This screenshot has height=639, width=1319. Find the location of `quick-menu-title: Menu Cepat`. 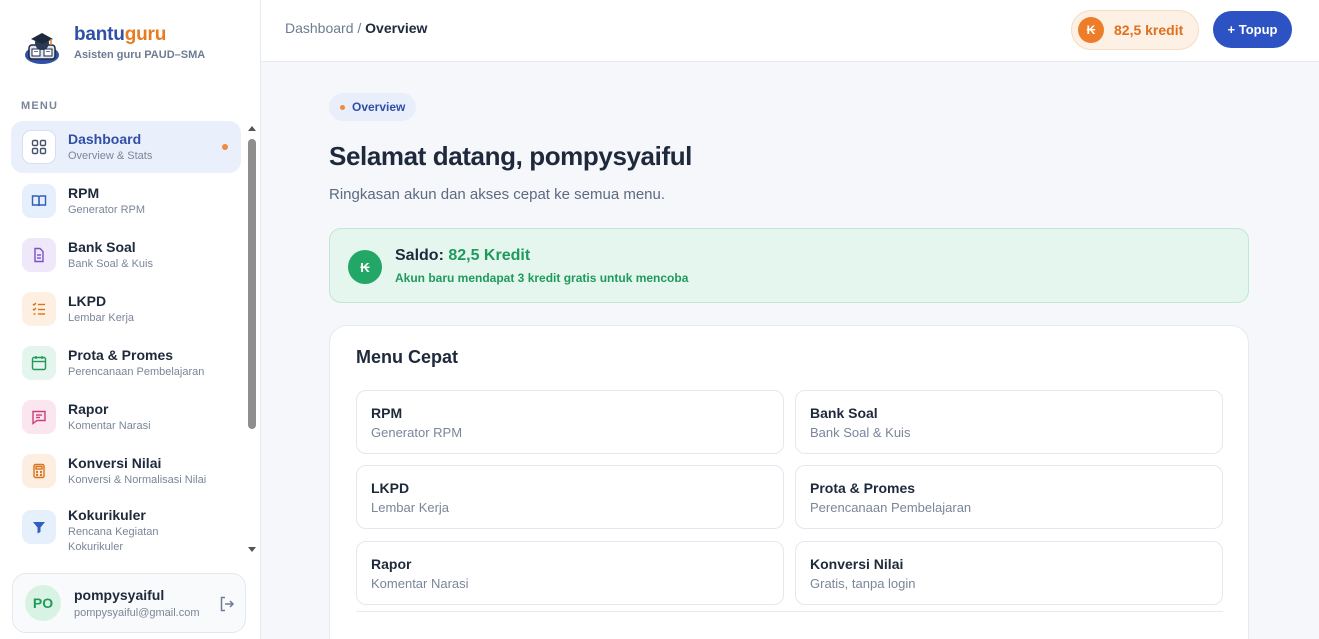

quick-menu-title: Menu Cepat is located at coordinates (407, 357).